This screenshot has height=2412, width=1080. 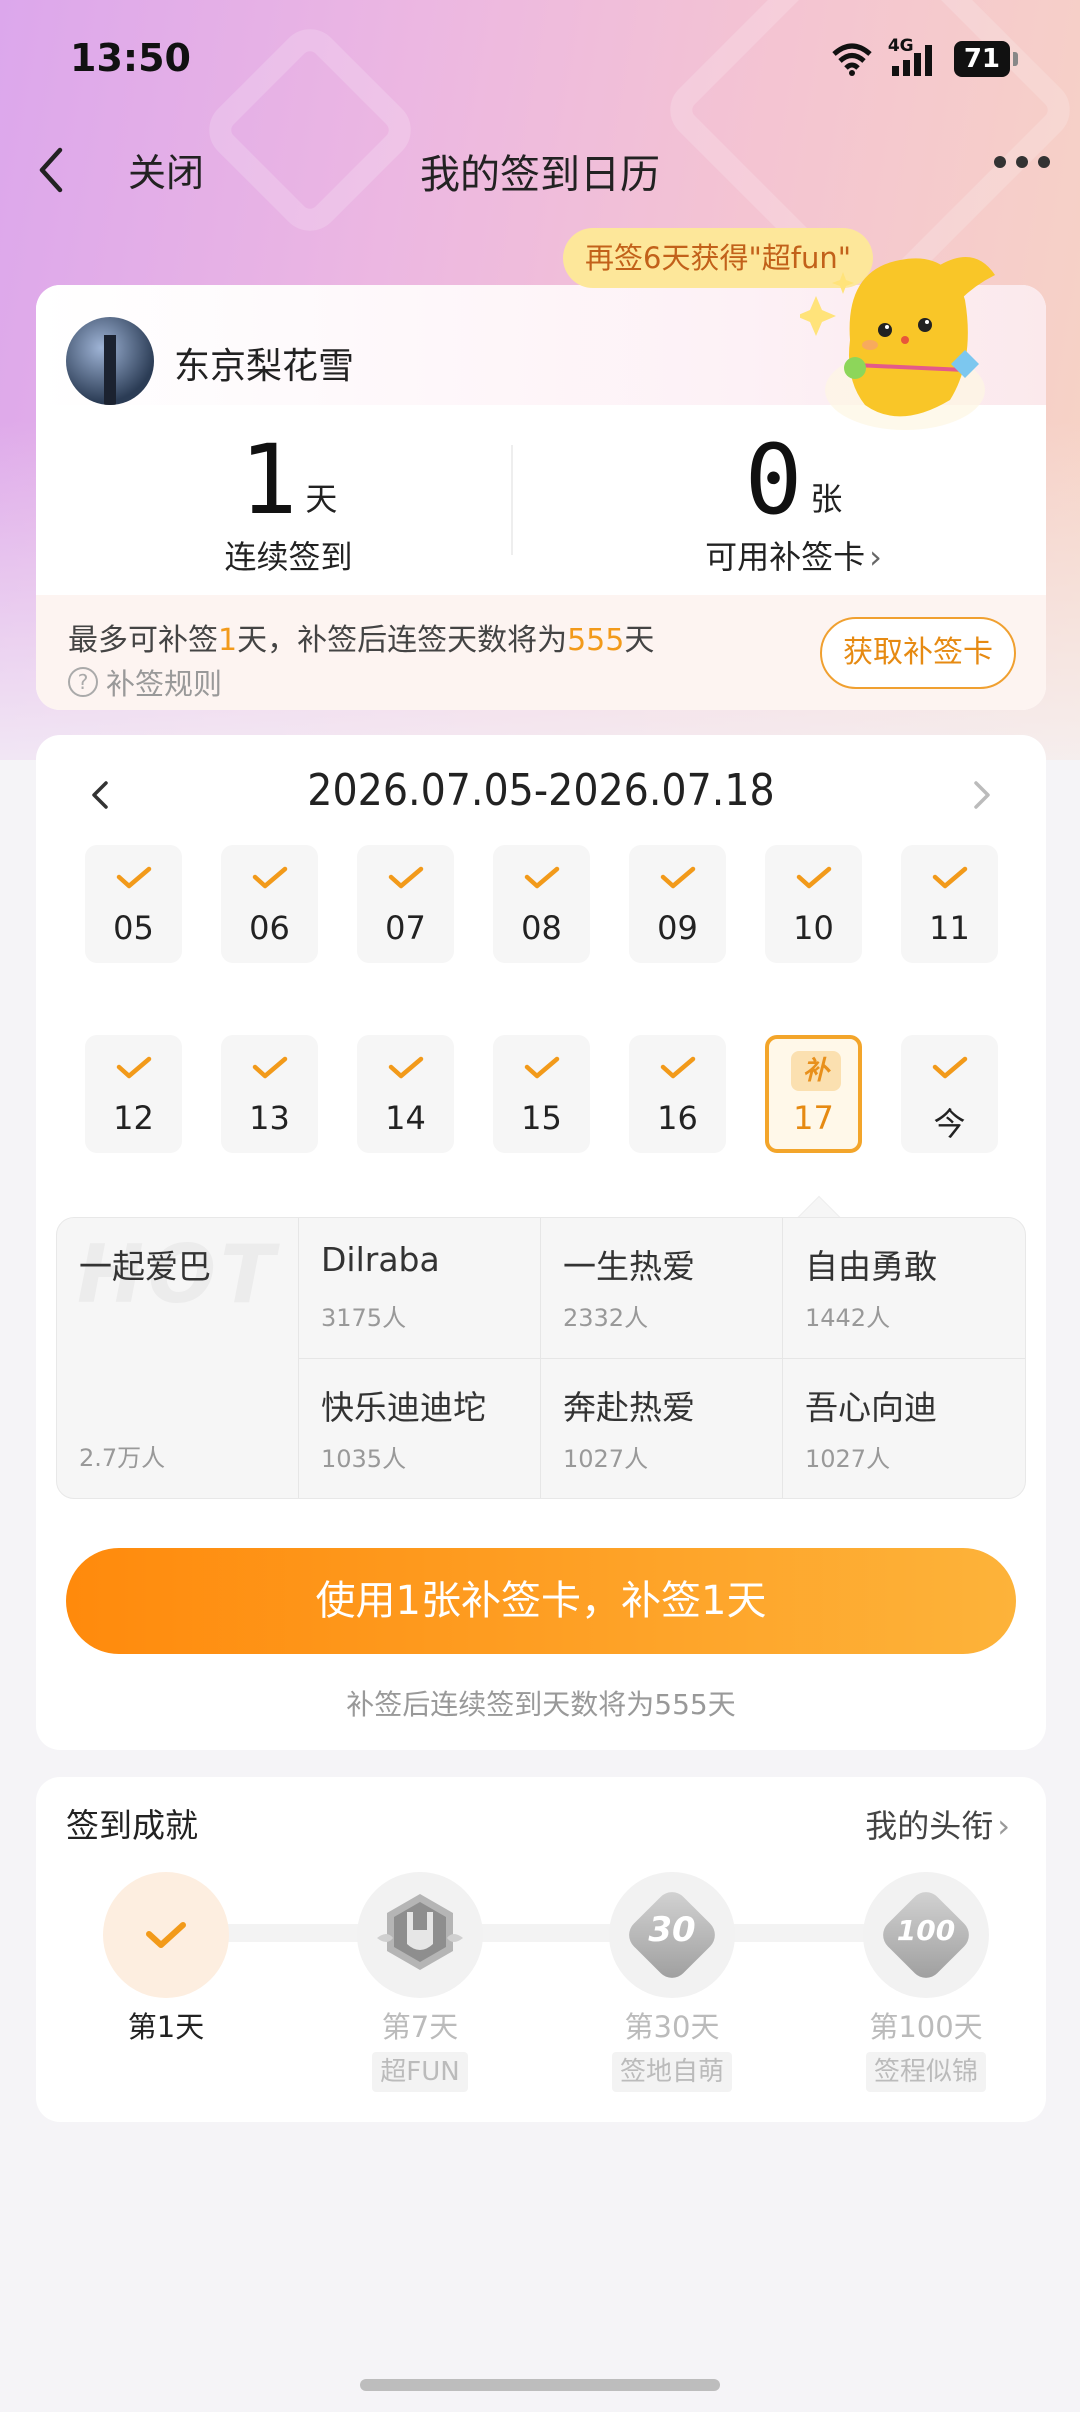 I want to click on home-indicator, so click(x=540, y=2385).